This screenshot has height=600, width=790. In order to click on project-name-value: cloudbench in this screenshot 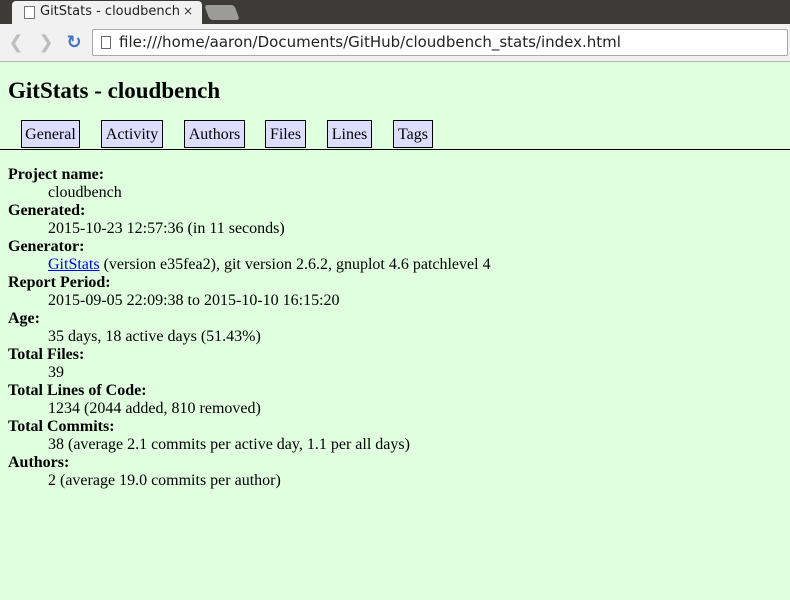, I will do `click(85, 192)`.